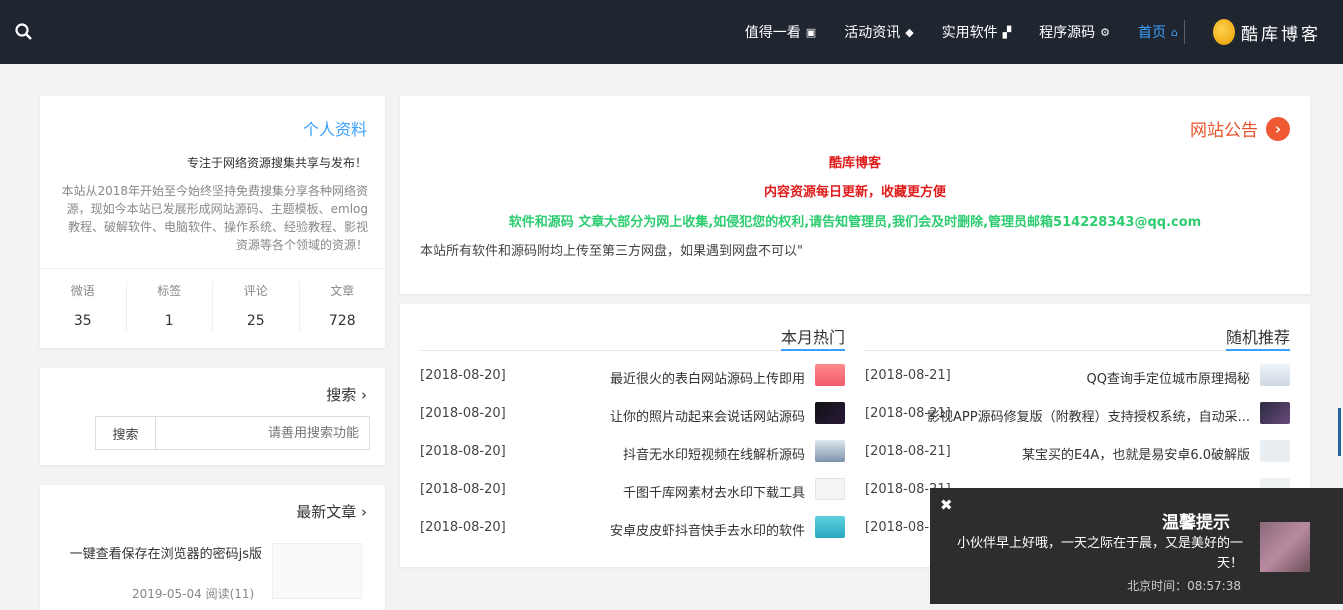 The image size is (1343, 610). What do you see at coordinates (169, 307) in the screenshot?
I see `stat-tags: 标签 1` at bounding box center [169, 307].